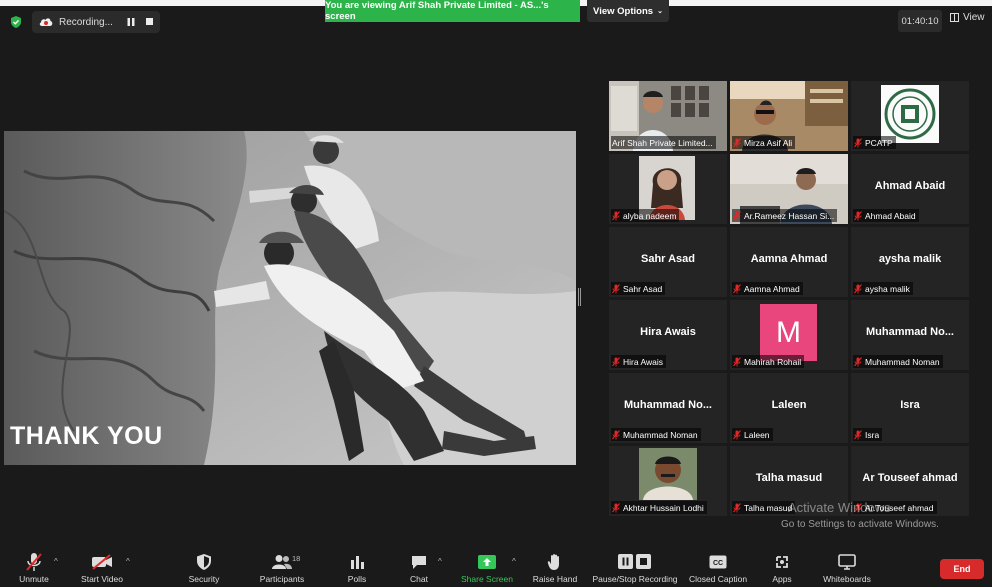 The image size is (992, 587). Describe the element at coordinates (668, 481) in the screenshot. I see `participant-tile: Akhtar Hussain Lodhi` at that location.